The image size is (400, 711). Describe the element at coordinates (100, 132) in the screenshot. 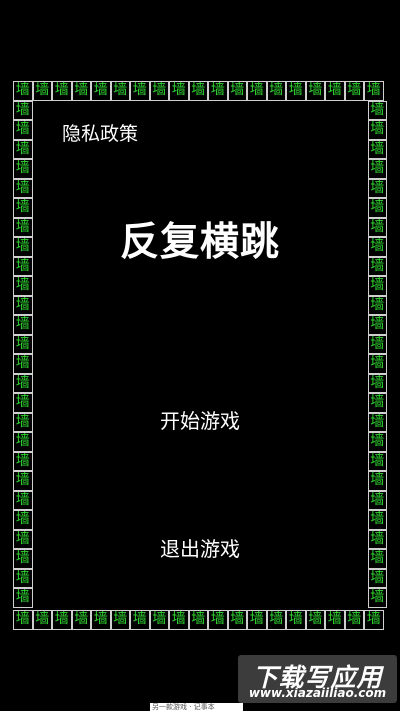

I see `privacy-policy-link: 隐私政策` at that location.